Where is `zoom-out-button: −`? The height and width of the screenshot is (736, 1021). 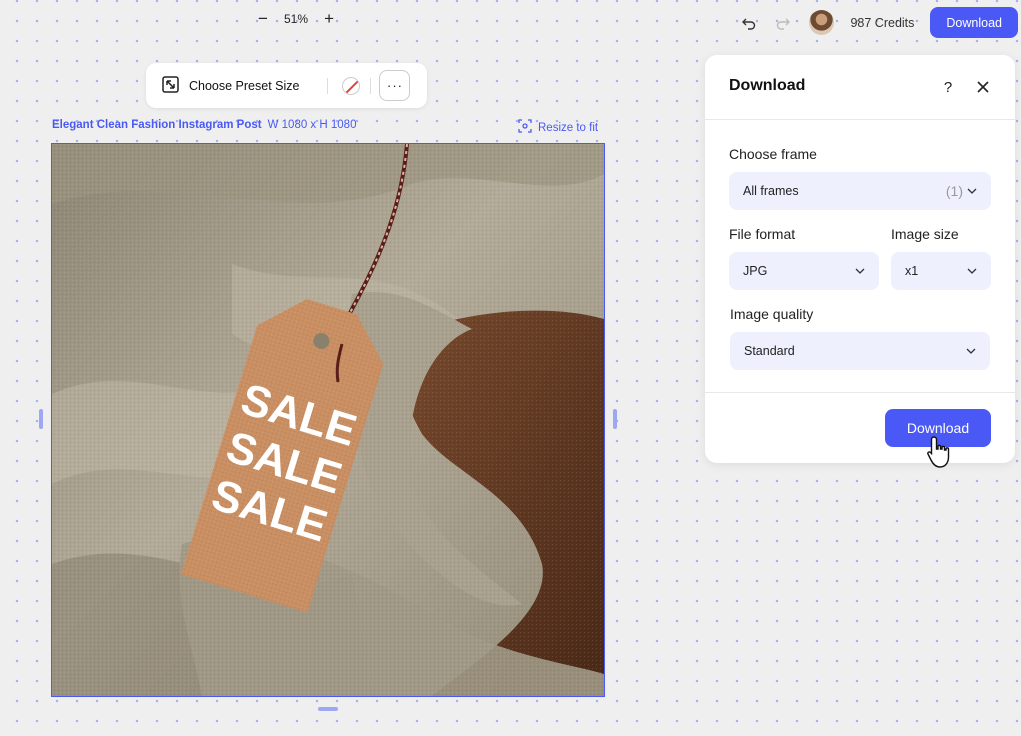
zoom-out-button: − is located at coordinates (263, 18).